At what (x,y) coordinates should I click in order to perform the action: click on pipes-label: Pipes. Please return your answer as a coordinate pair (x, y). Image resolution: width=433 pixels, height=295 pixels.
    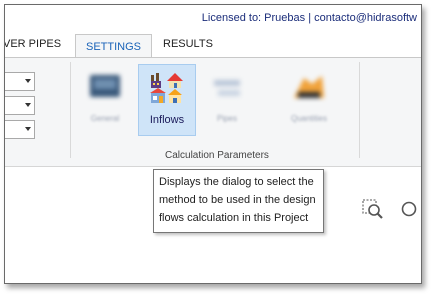
    Looking at the image, I should click on (226, 118).